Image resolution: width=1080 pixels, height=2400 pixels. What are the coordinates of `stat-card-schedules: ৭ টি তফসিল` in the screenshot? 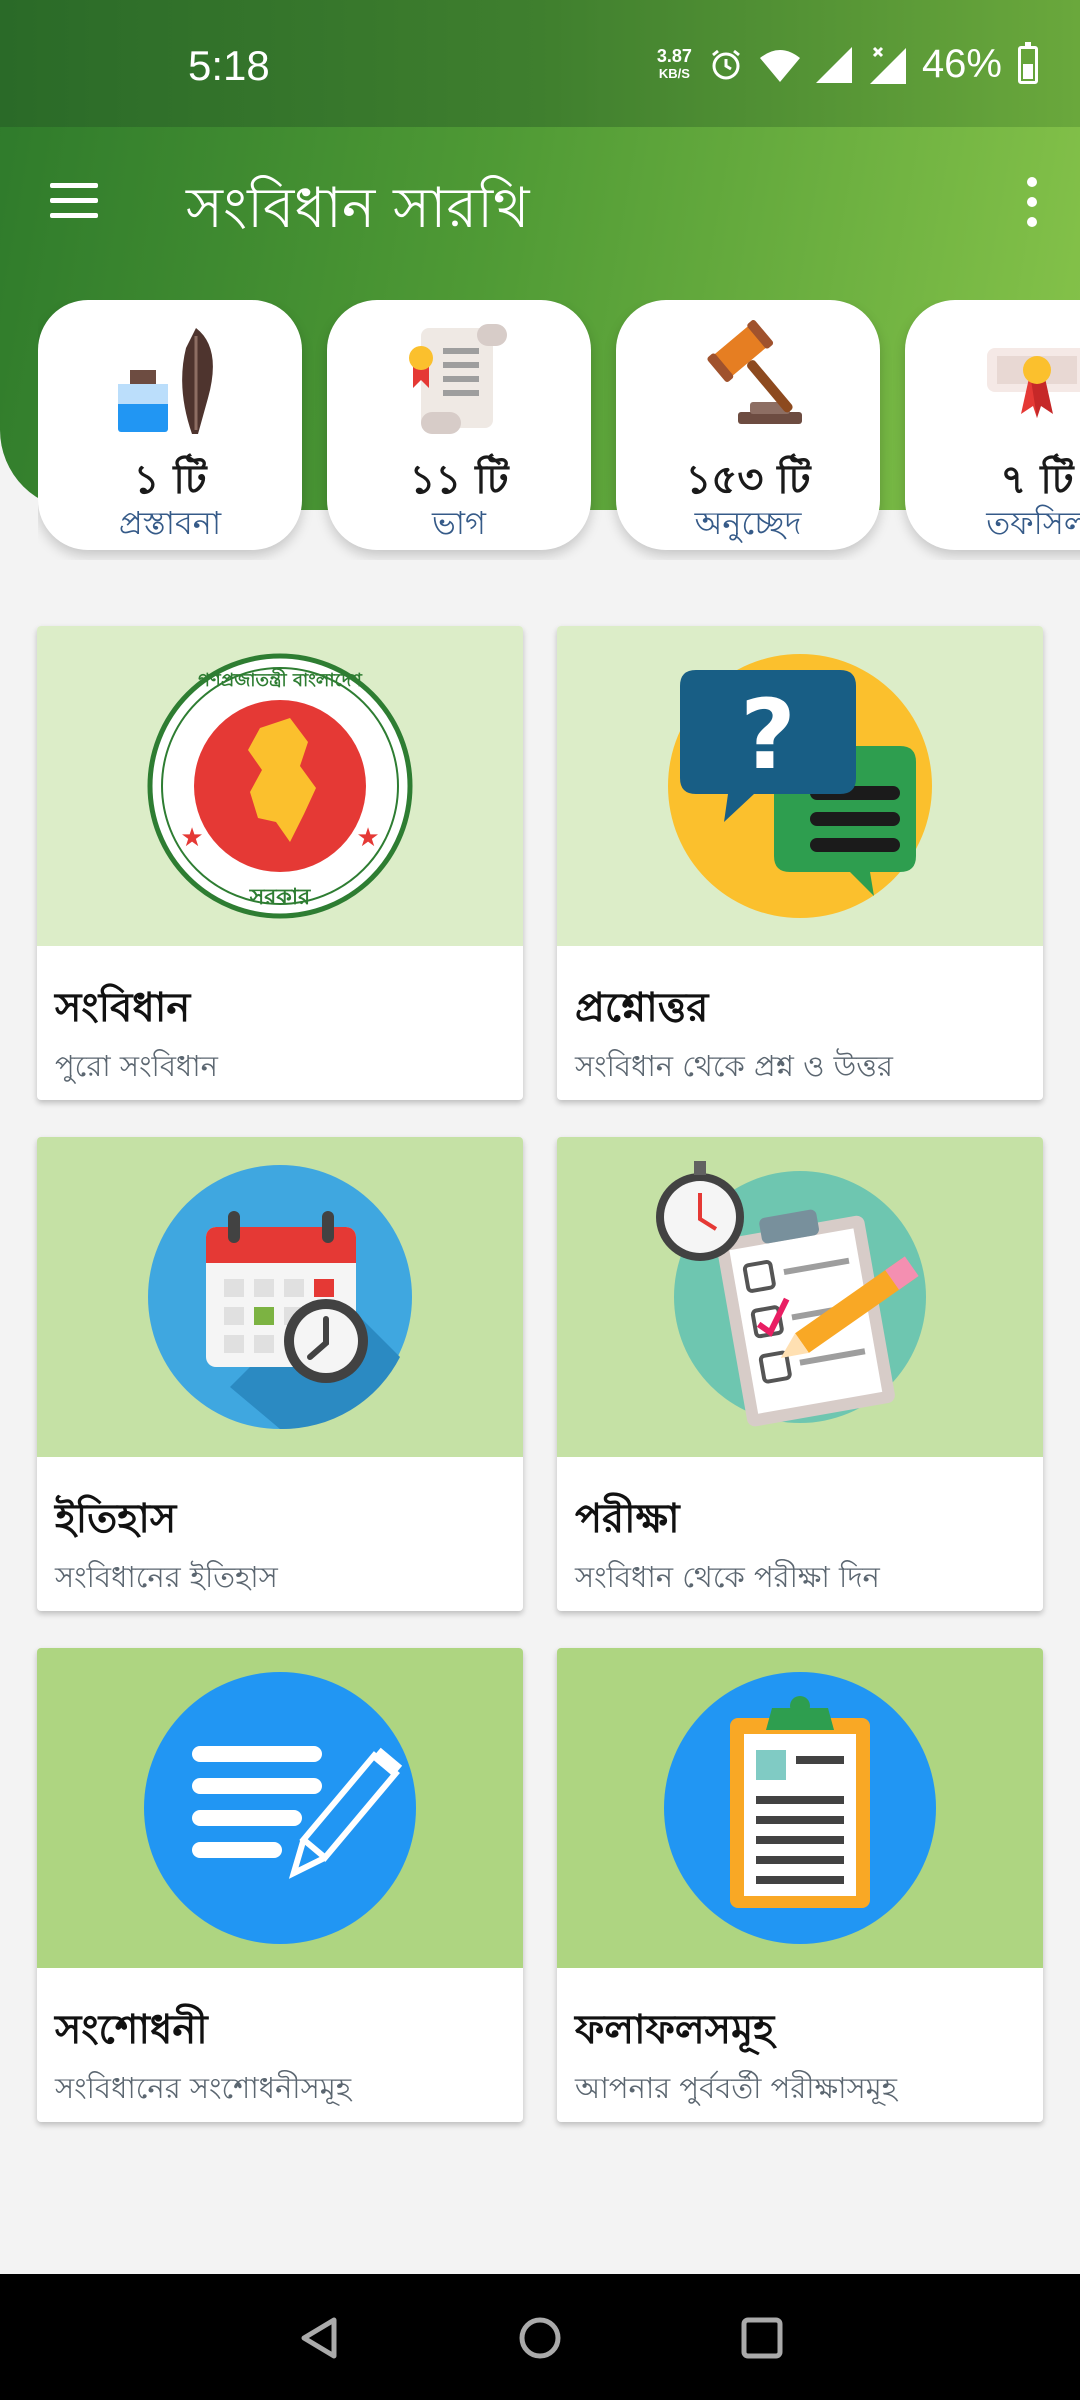 It's located at (992, 425).